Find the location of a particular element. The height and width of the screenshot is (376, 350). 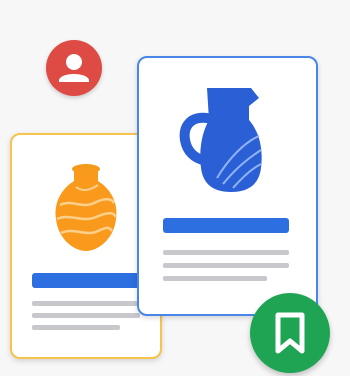

card-front-title-bar is located at coordinates (226, 225).